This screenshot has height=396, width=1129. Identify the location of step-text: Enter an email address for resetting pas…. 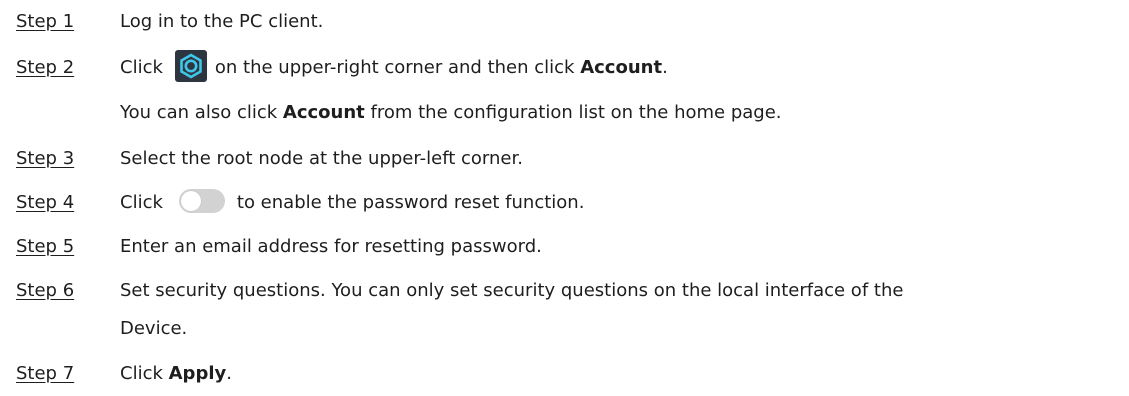
(331, 246).